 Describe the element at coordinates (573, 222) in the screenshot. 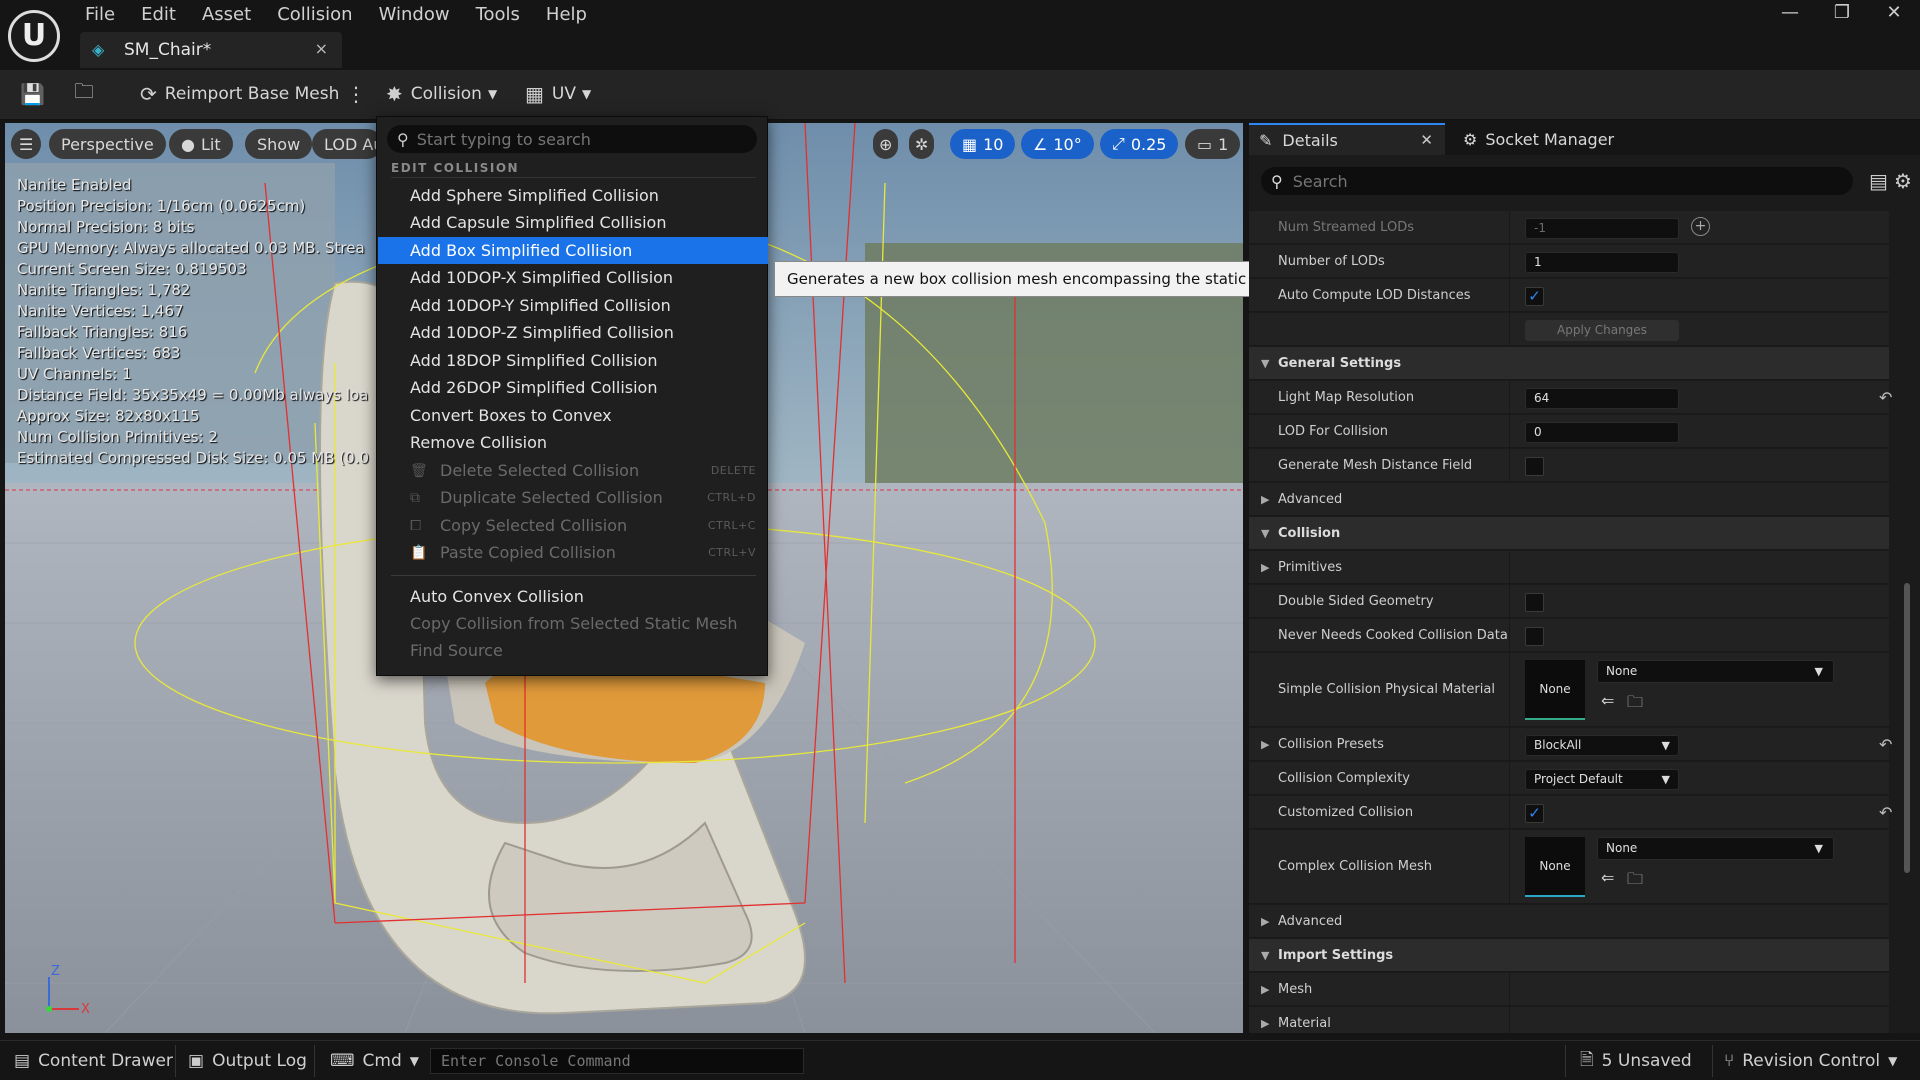

I see `menu-item-add-capsule: Add Capsule Simplified Collision` at that location.